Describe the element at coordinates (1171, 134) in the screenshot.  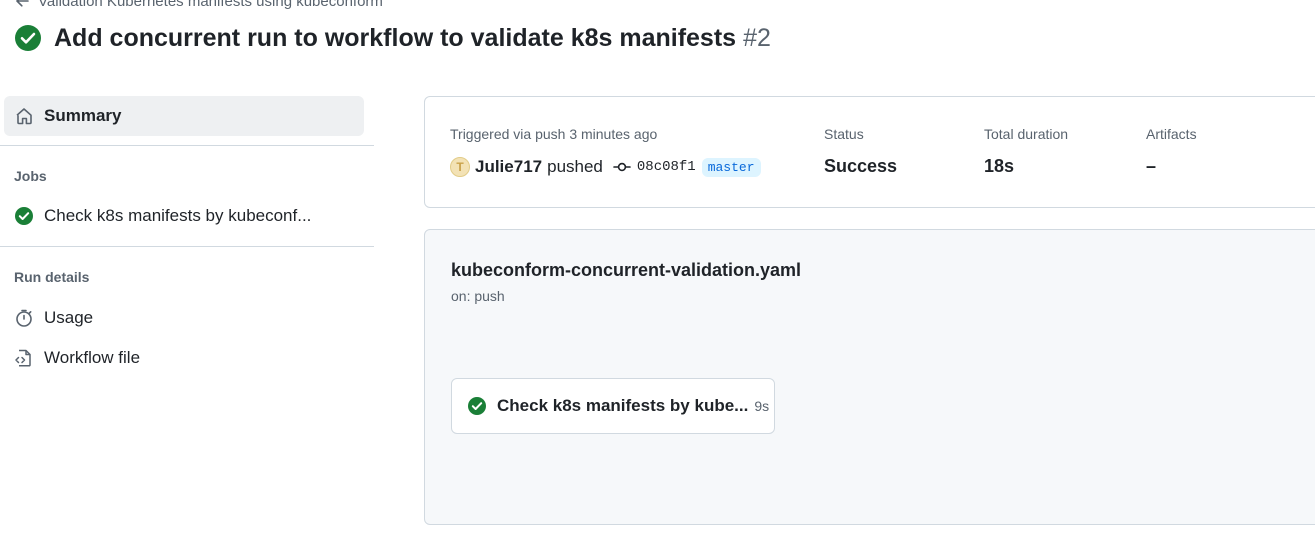
I see `artifacts-label: Artifacts` at that location.